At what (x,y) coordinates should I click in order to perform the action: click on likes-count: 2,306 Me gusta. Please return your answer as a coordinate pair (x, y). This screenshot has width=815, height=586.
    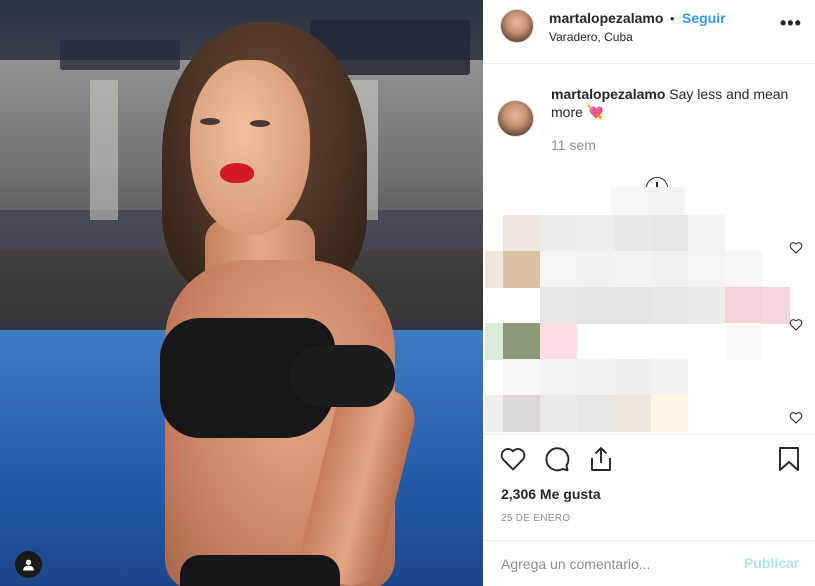
    Looking at the image, I should click on (551, 494).